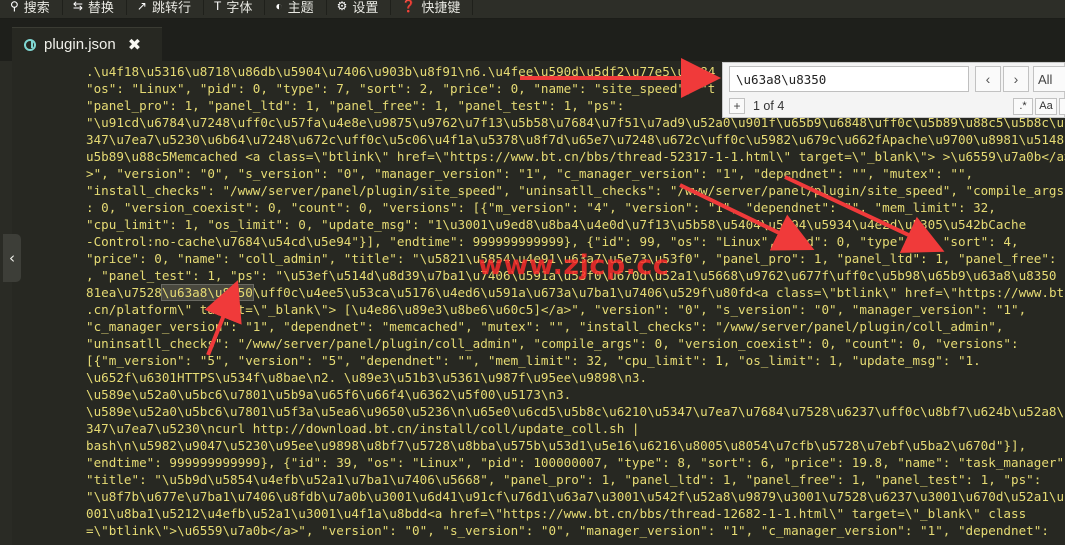  I want to click on arrow-to-panel-ltd, so click(864, 214).